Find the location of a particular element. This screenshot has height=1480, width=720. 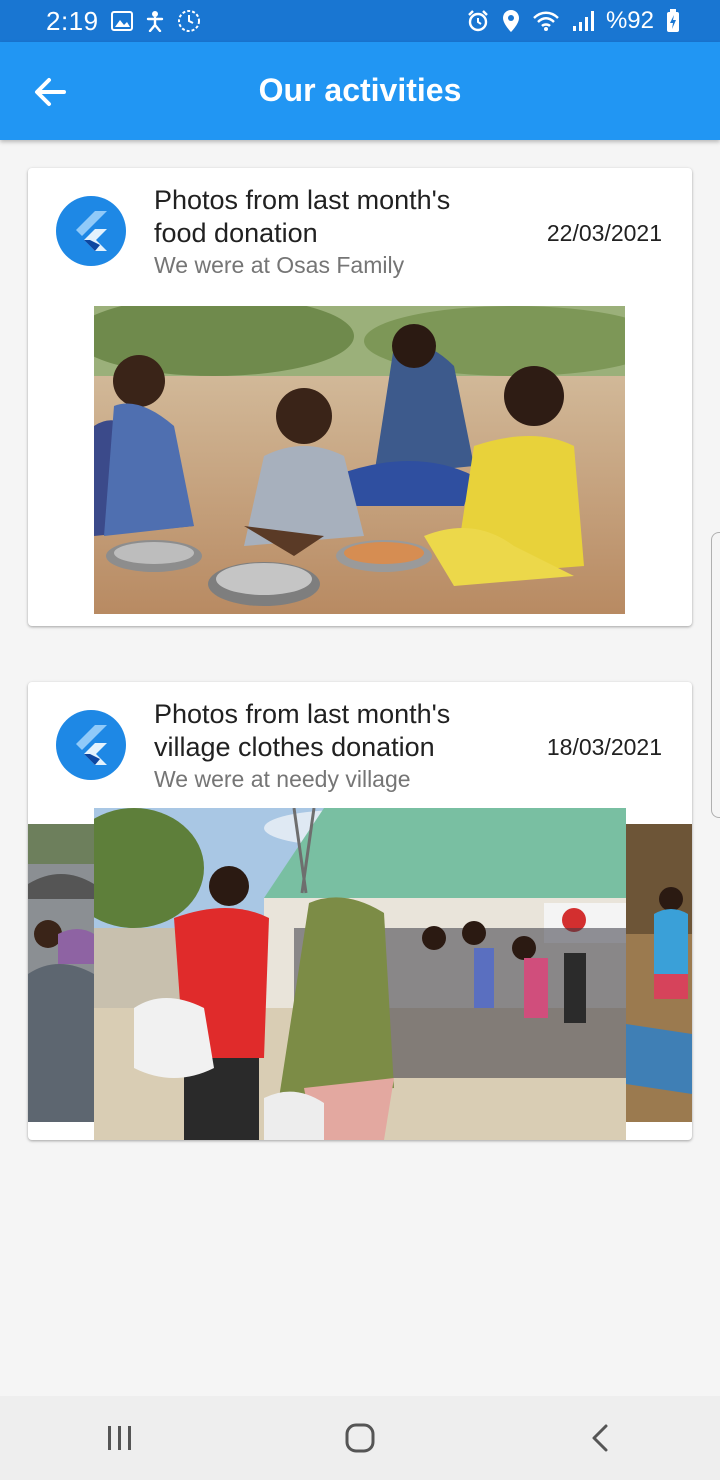

recent-apps-icon is located at coordinates (119, 1438).